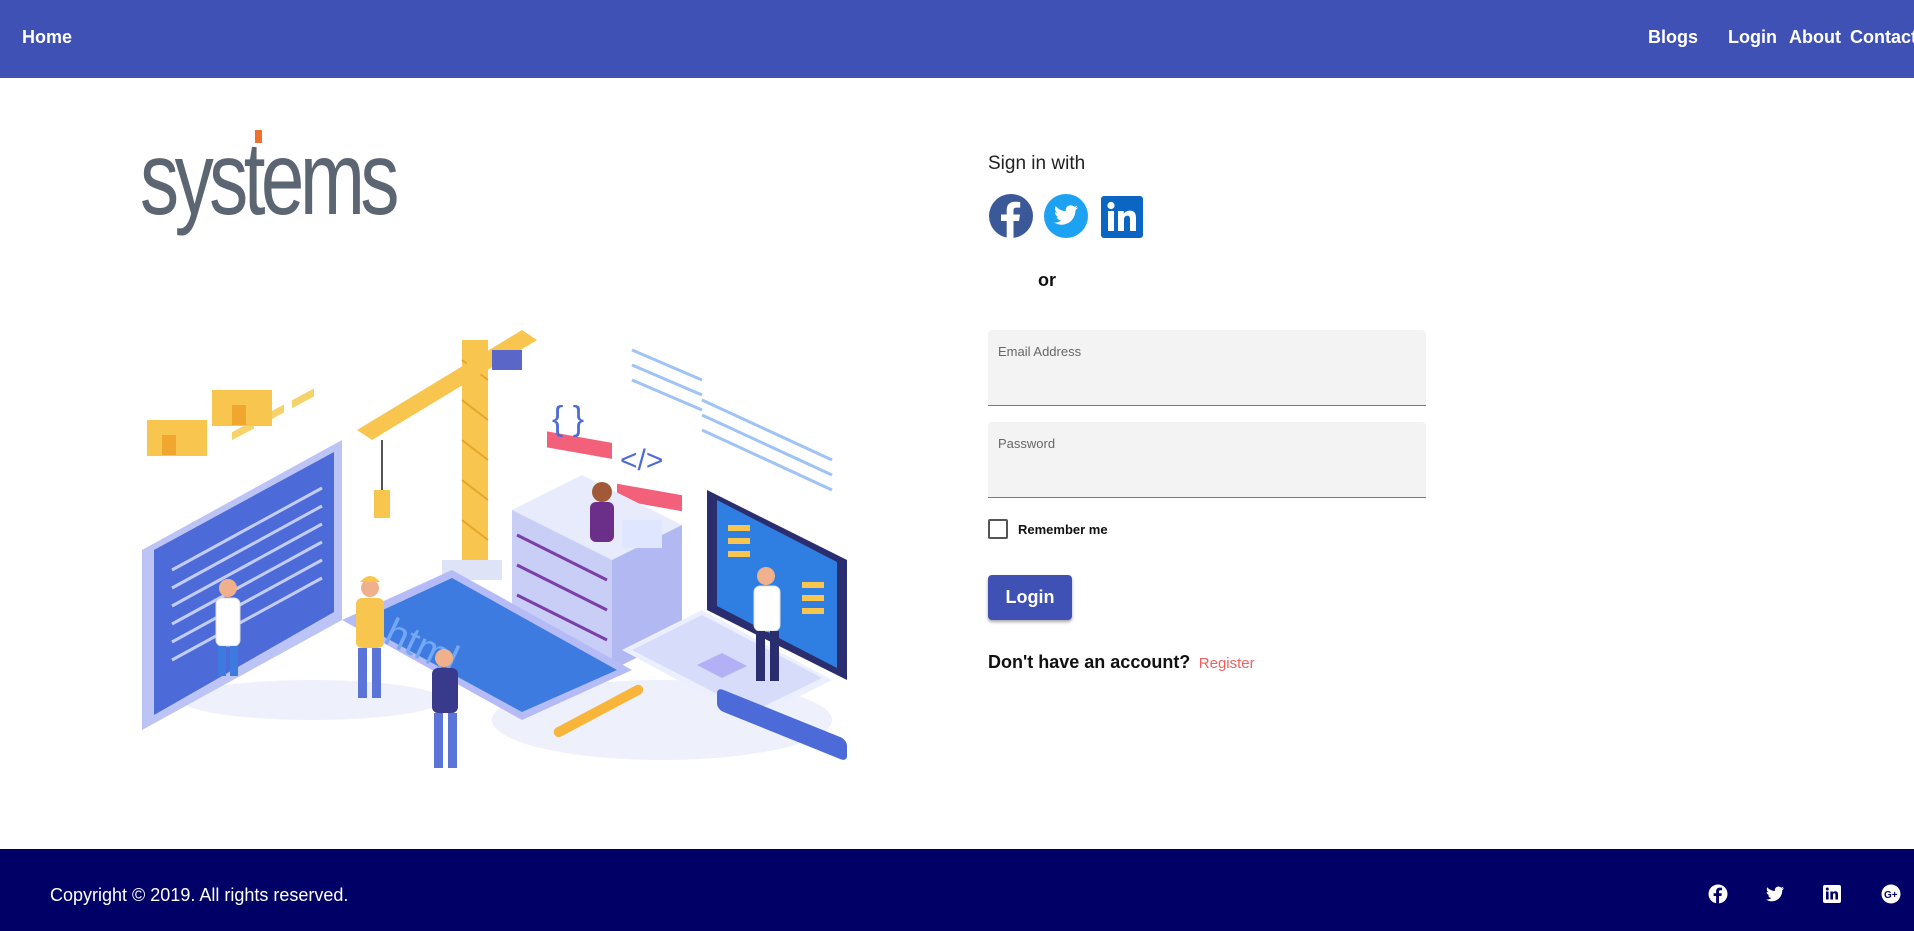  I want to click on svg-text: G+, so click(1891, 895).